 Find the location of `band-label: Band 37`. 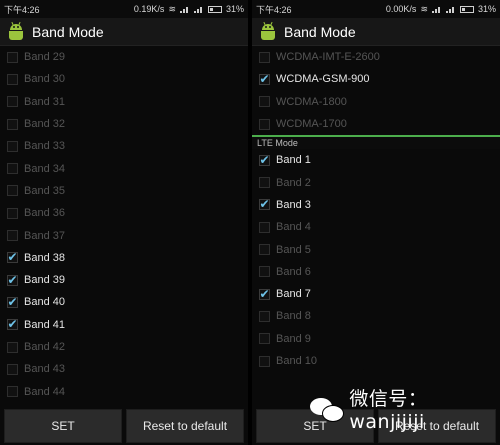

band-label: Band 37 is located at coordinates (44, 235).